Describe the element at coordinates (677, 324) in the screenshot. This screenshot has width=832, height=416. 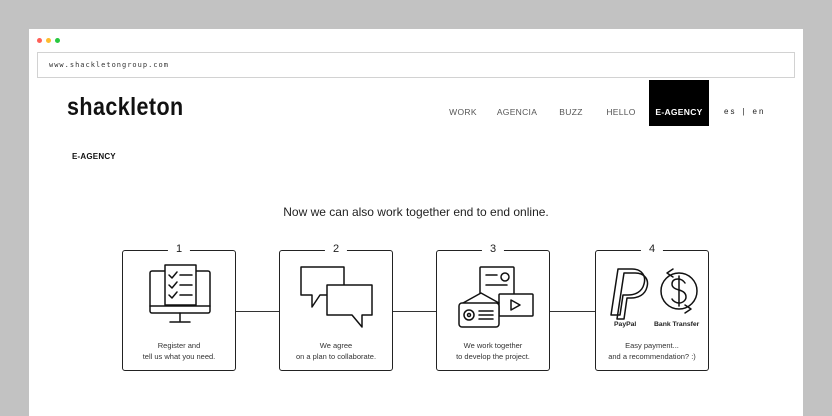
I see `bank-transfer-label: Bank Transfer` at that location.